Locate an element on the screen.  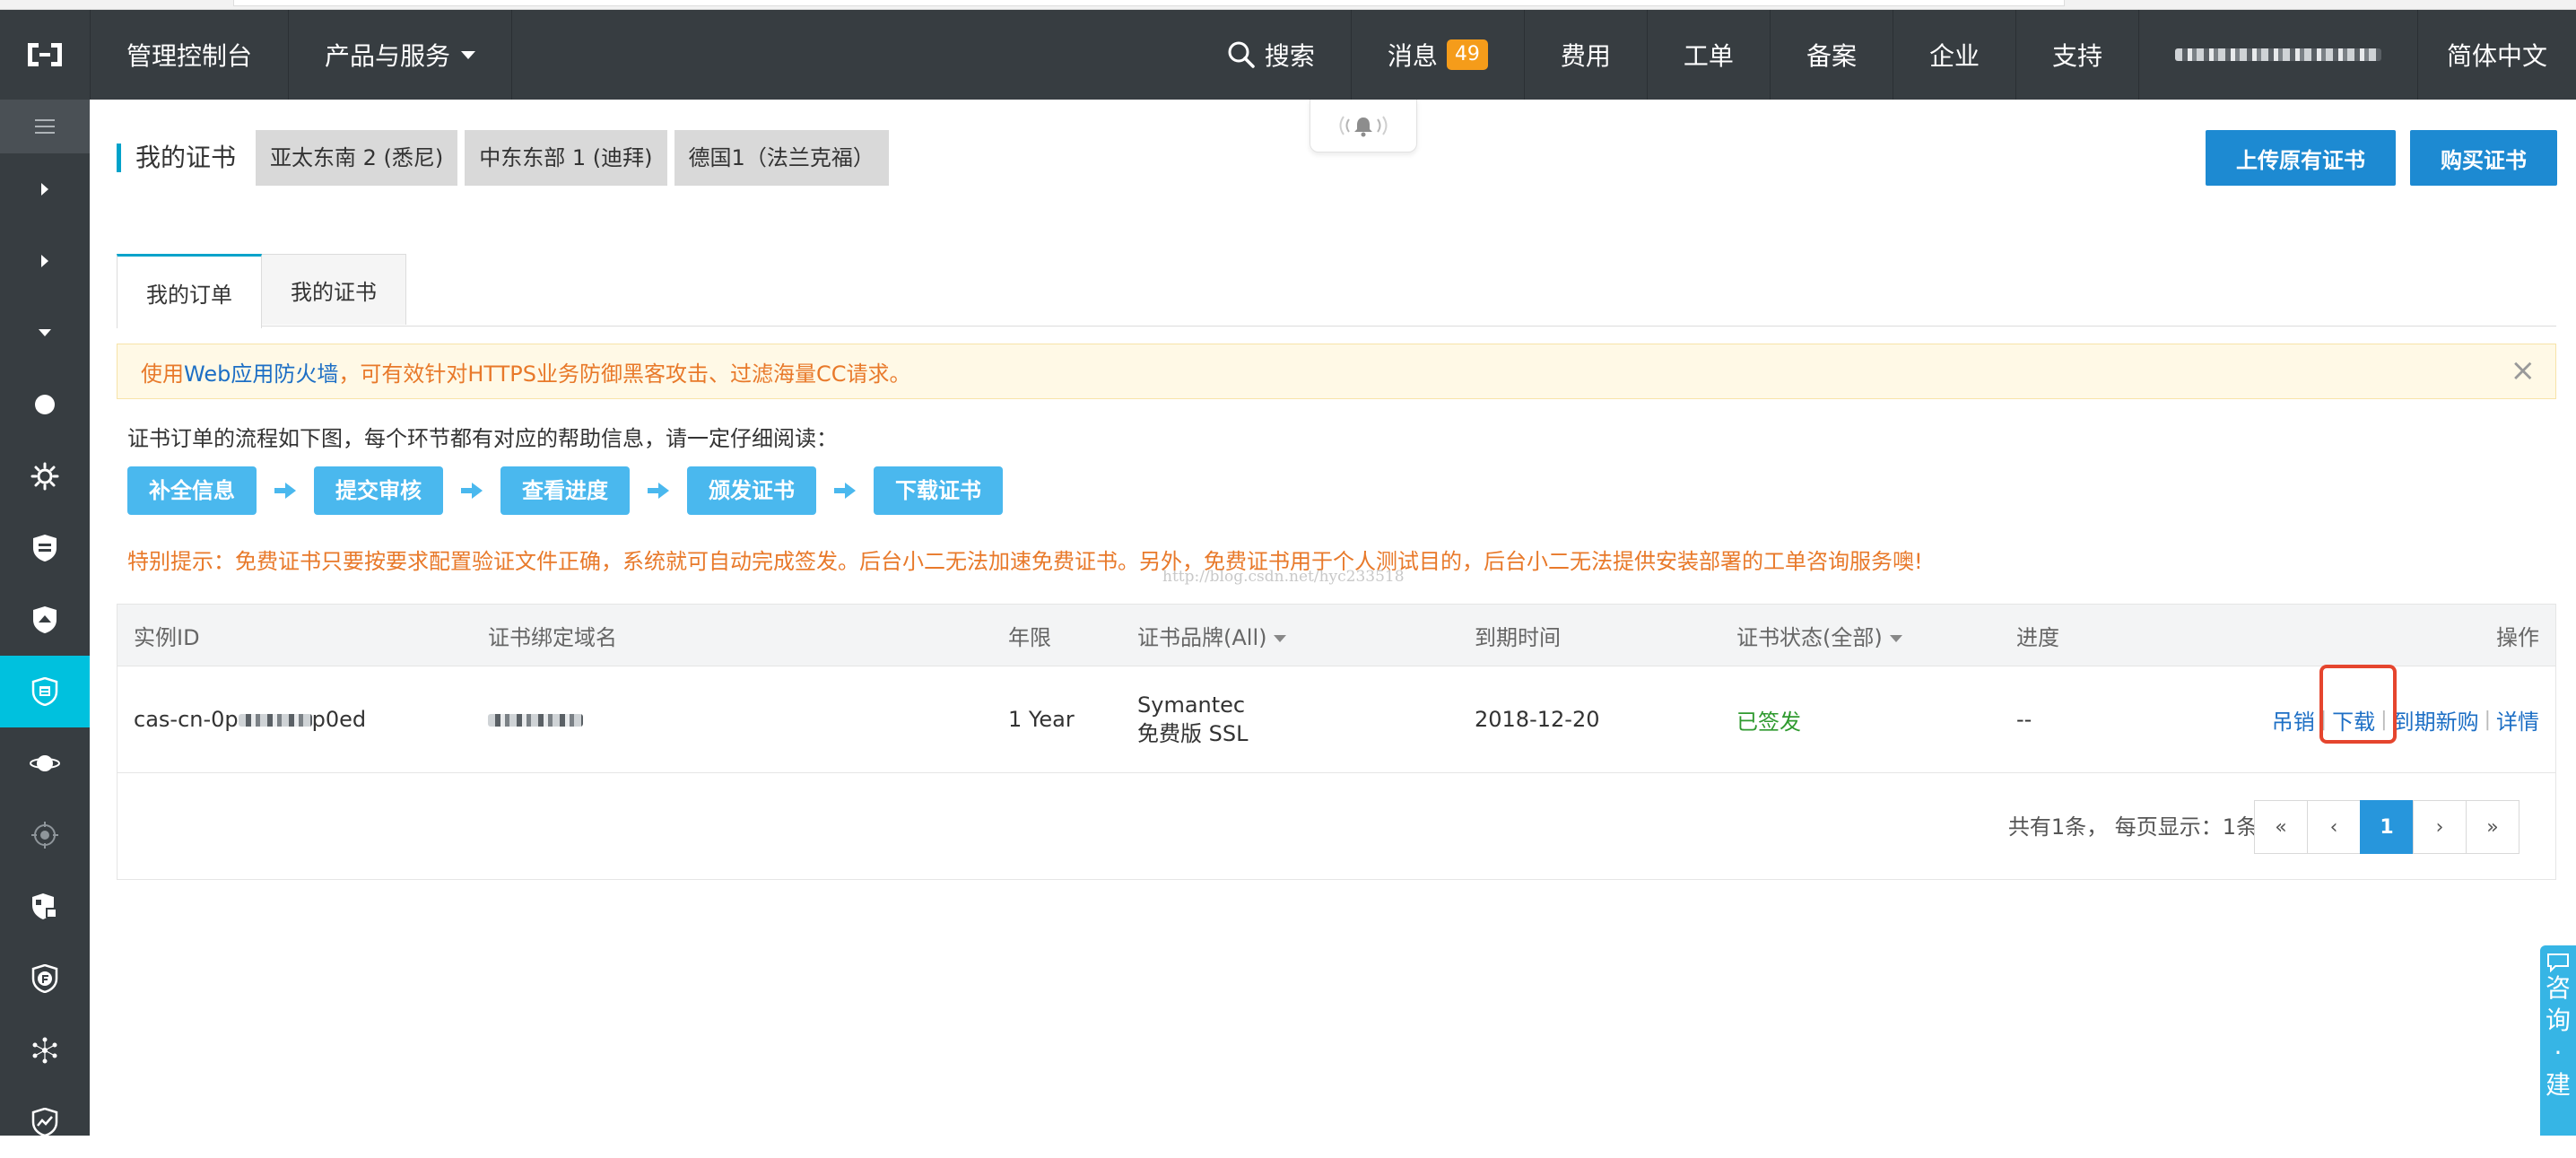
nav-messages: 消息 49 is located at coordinates (1438, 55).